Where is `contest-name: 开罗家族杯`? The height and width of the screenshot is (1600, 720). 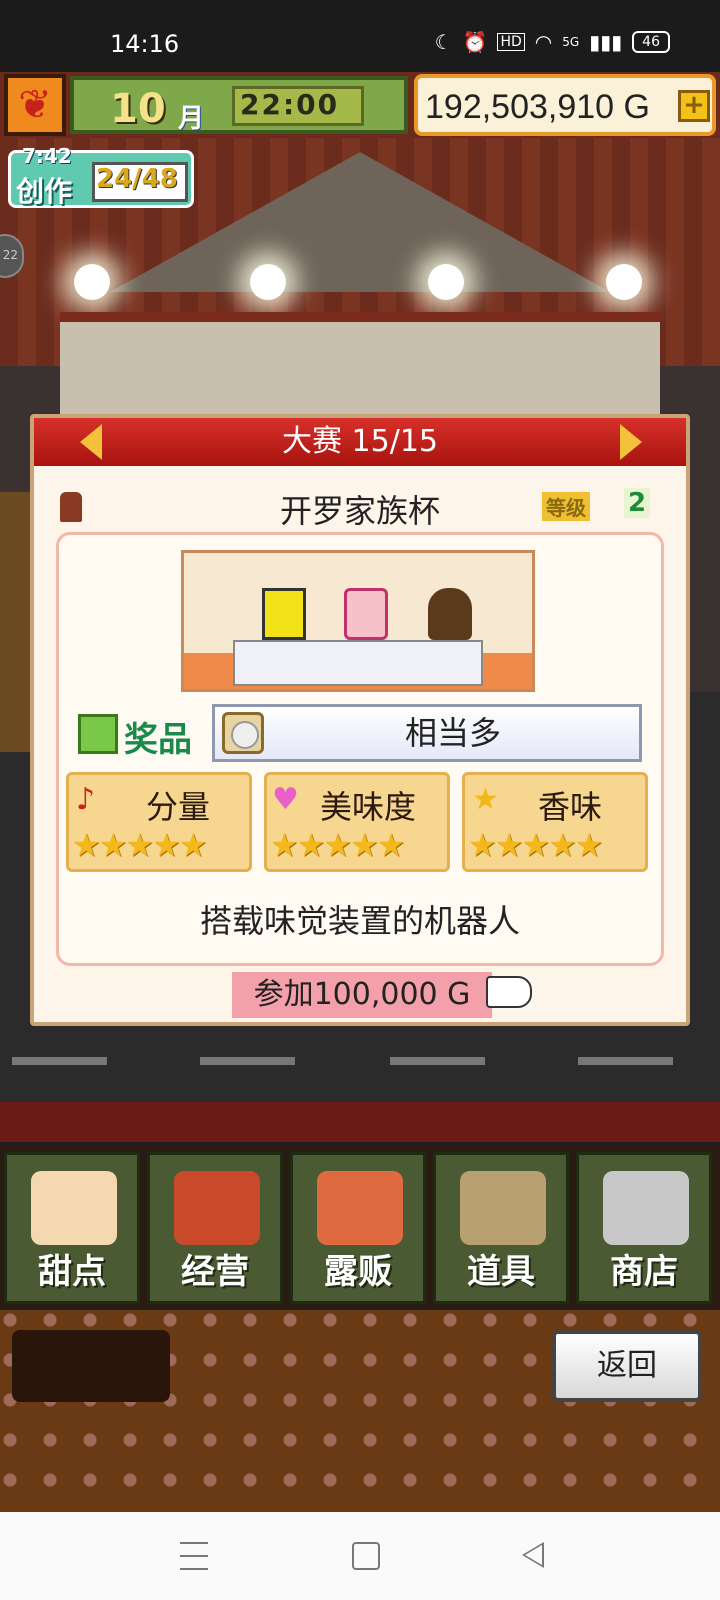 contest-name: 开罗家族杯 is located at coordinates (359, 511).